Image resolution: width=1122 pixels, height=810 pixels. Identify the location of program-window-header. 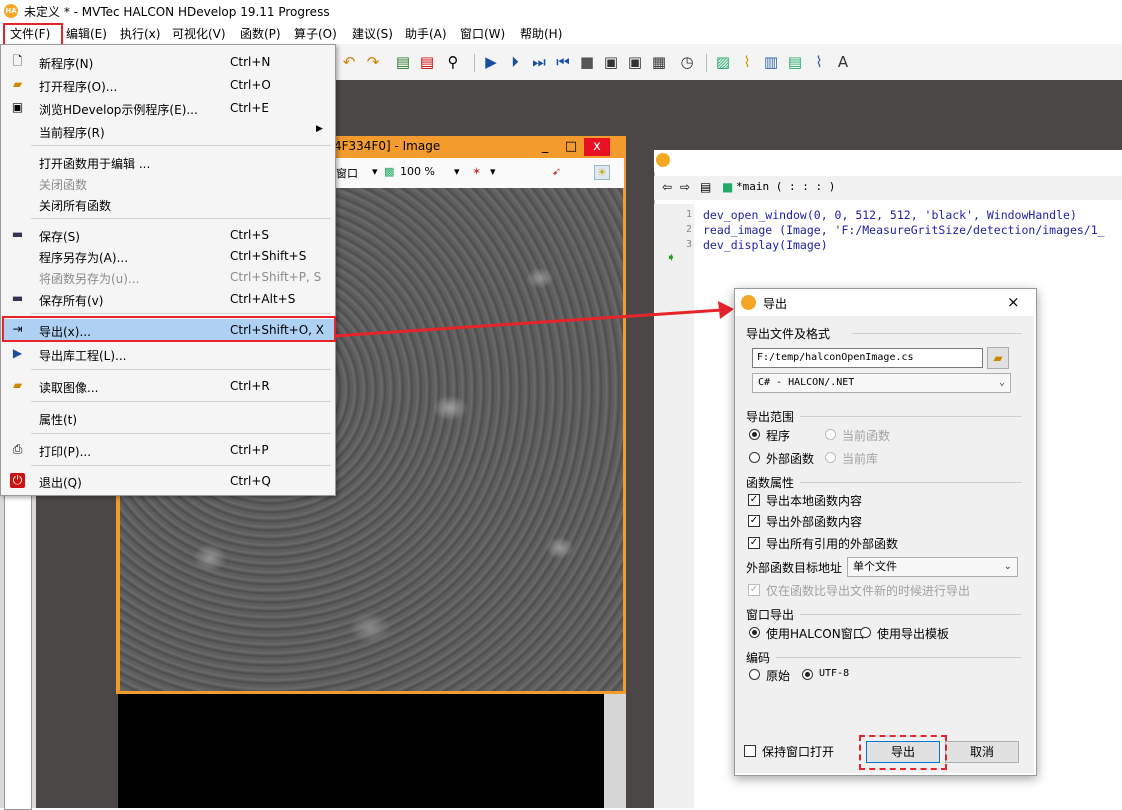
(888, 161).